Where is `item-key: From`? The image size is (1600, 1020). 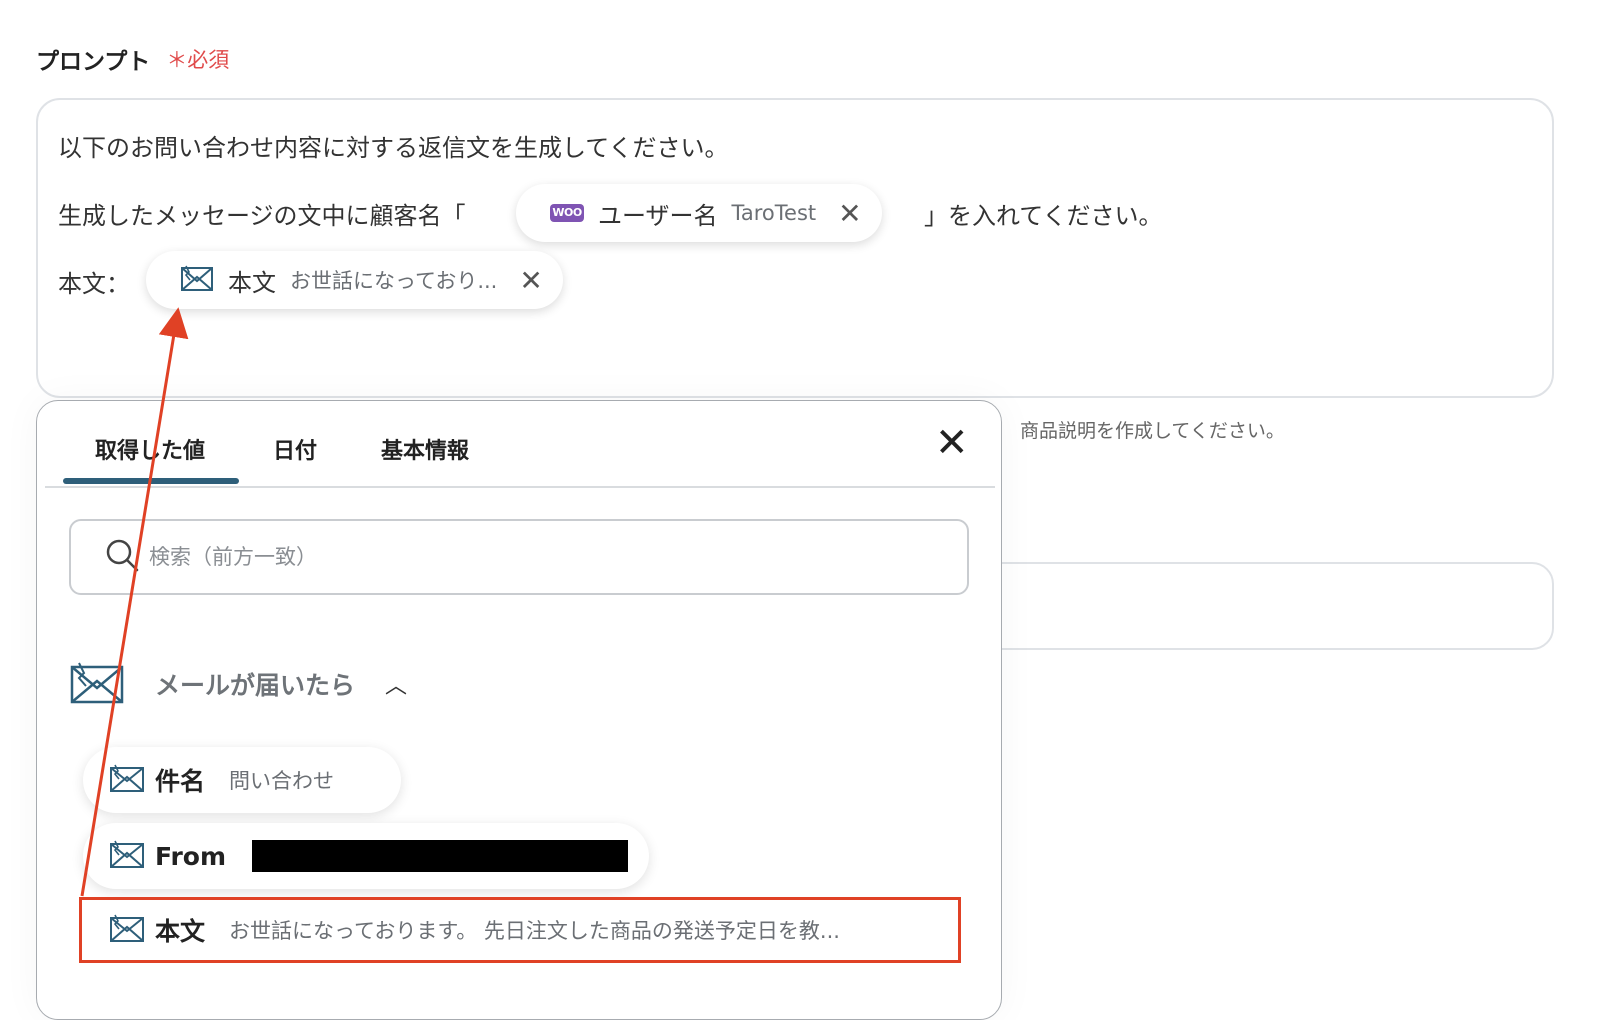
item-key: From is located at coordinates (191, 856).